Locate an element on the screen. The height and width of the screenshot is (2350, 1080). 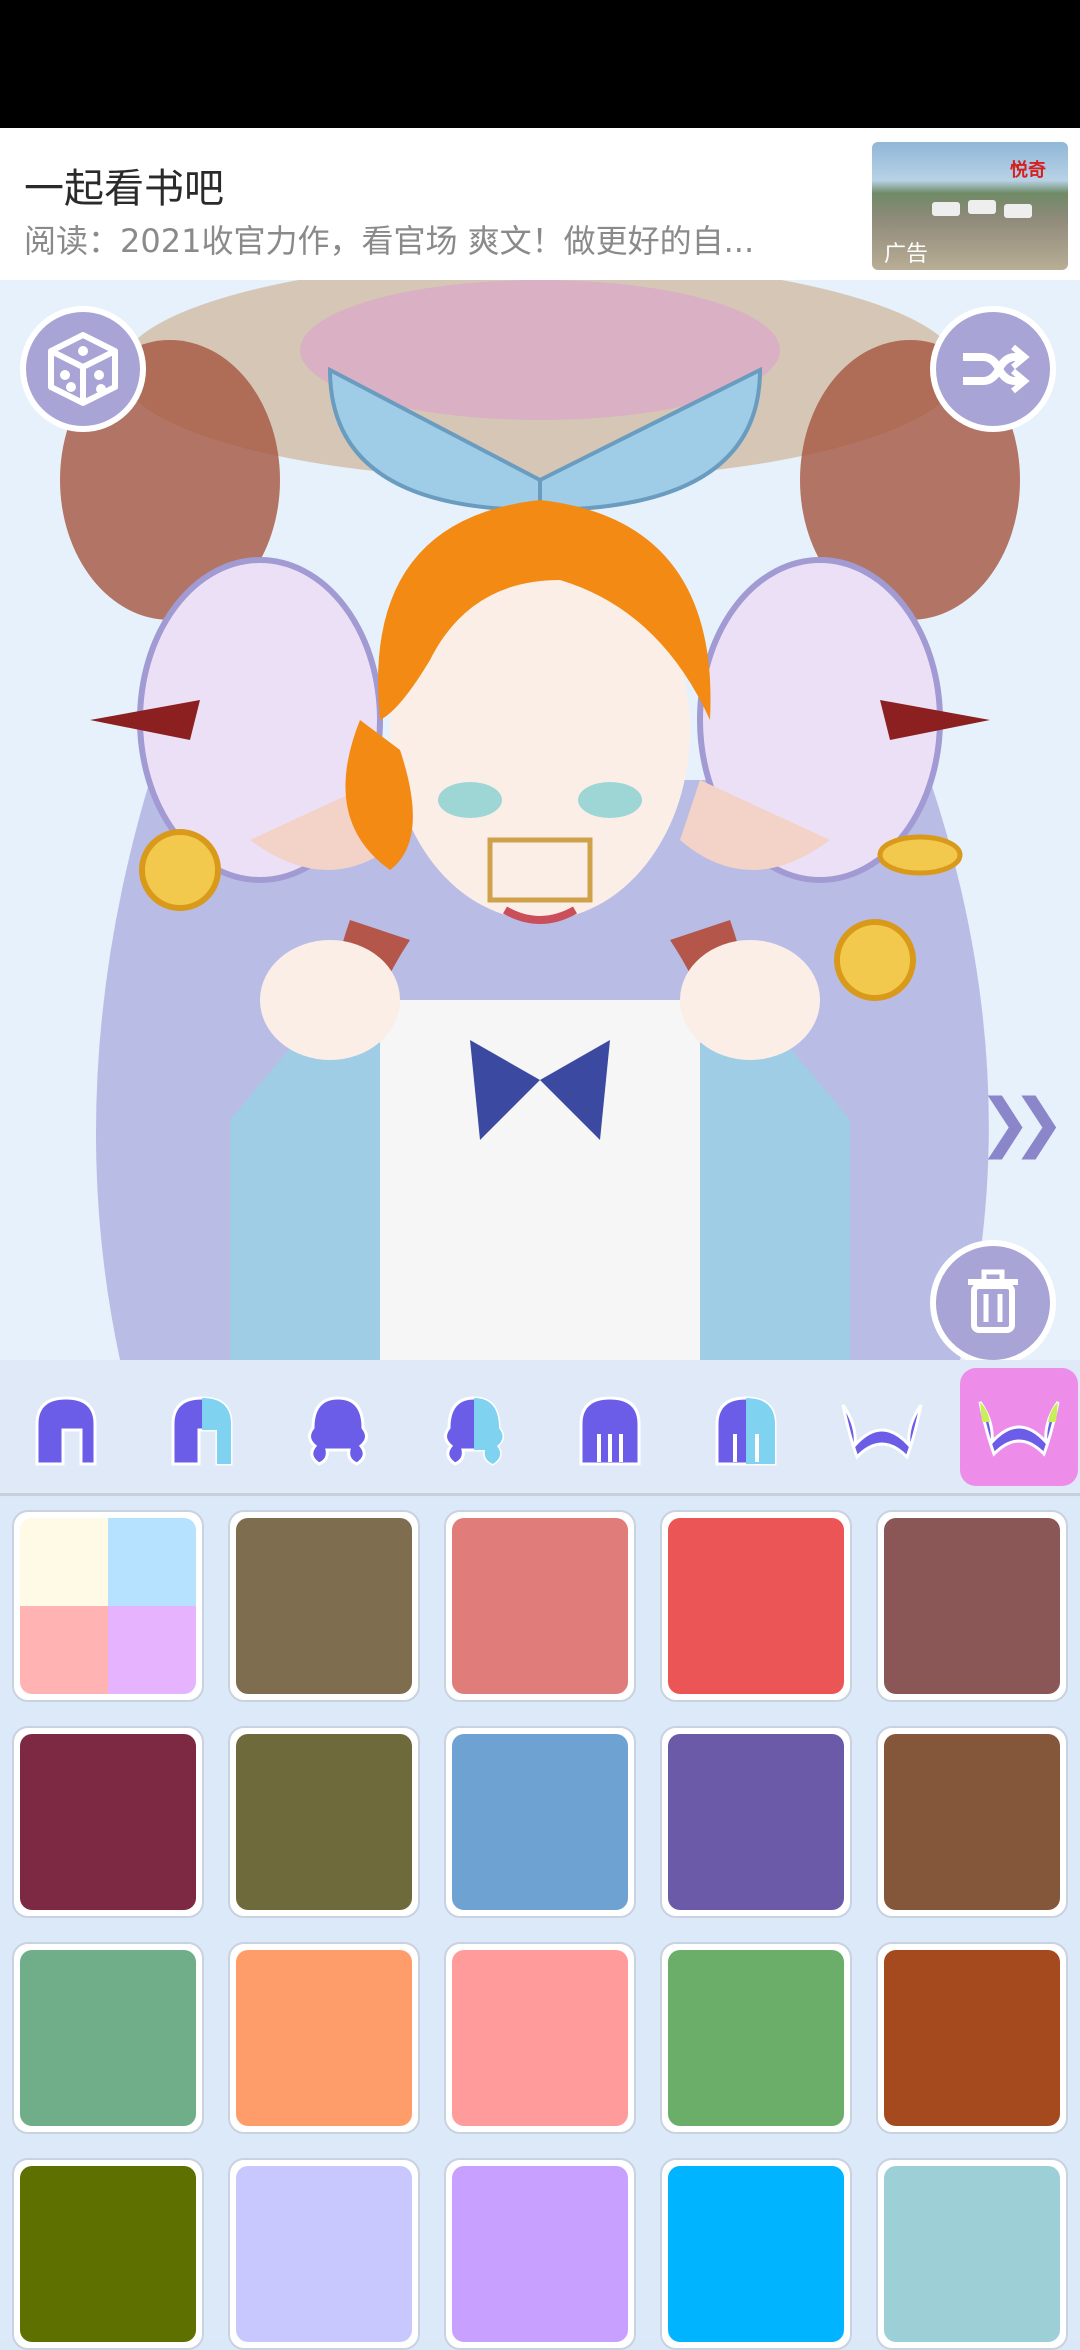
ad-thumbnail: 悦奇 广告 is located at coordinates (970, 206).